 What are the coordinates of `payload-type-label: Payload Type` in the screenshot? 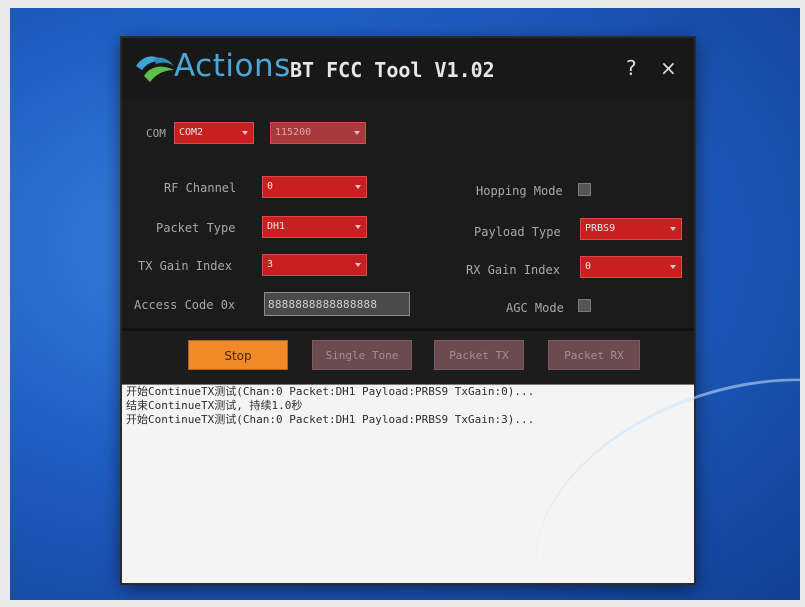 It's located at (517, 232).